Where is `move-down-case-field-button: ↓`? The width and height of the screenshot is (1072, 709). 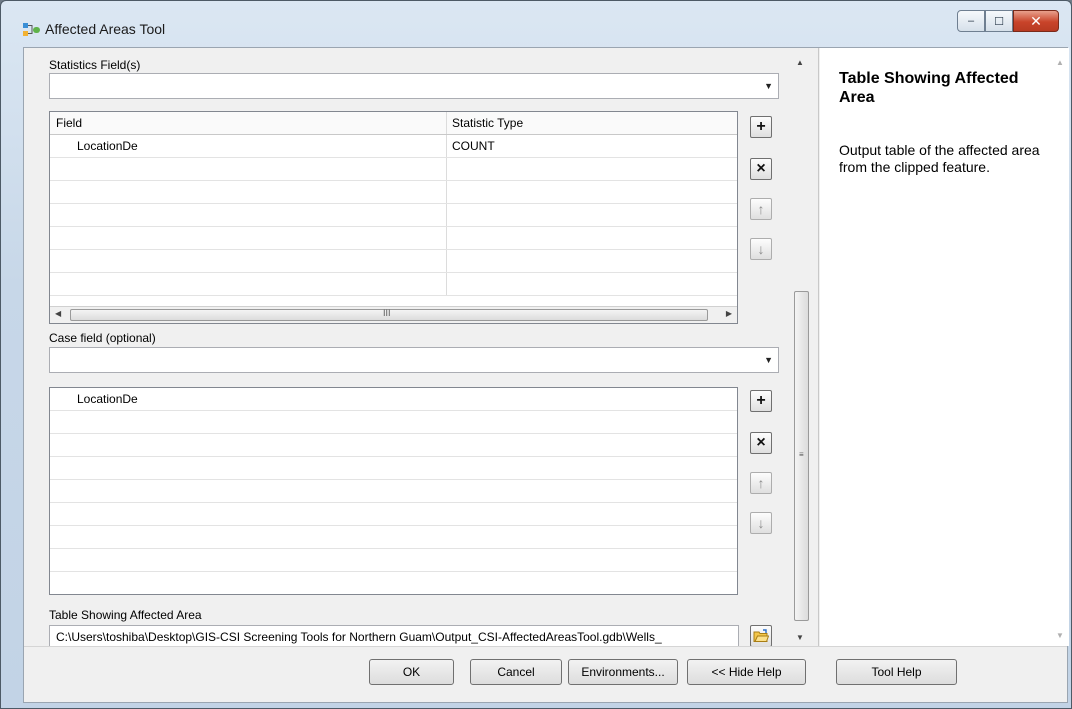 move-down-case-field-button: ↓ is located at coordinates (761, 523).